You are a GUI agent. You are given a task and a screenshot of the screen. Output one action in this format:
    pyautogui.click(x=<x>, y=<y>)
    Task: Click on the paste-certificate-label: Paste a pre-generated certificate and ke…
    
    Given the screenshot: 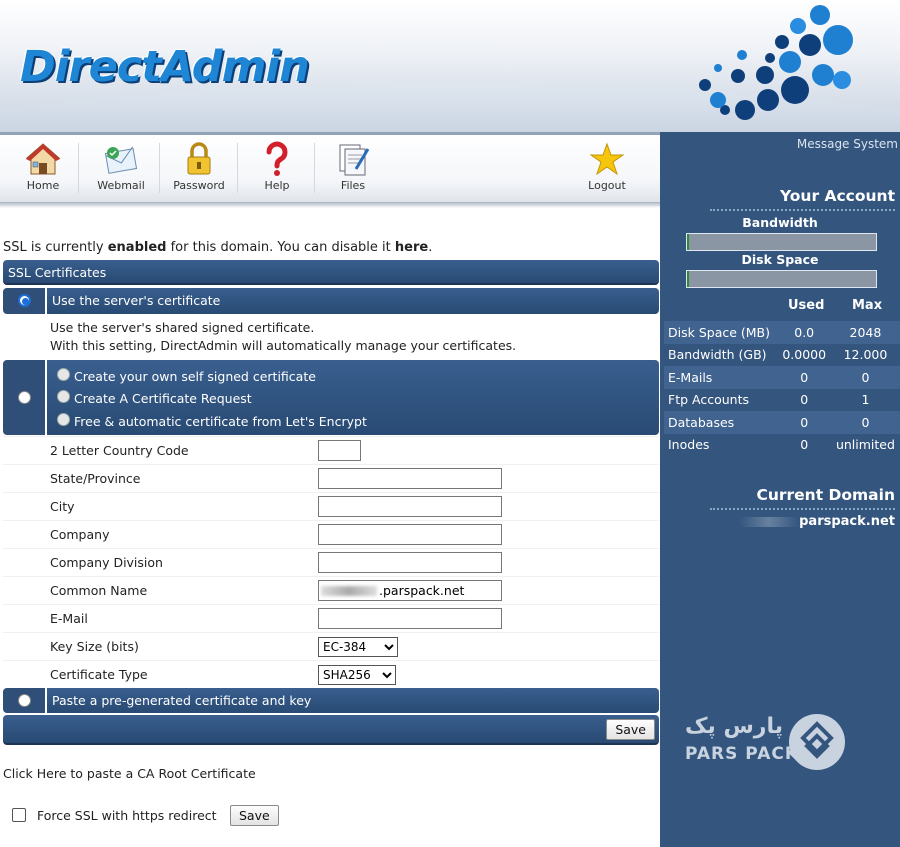 What is the action you would take?
    pyautogui.click(x=182, y=700)
    